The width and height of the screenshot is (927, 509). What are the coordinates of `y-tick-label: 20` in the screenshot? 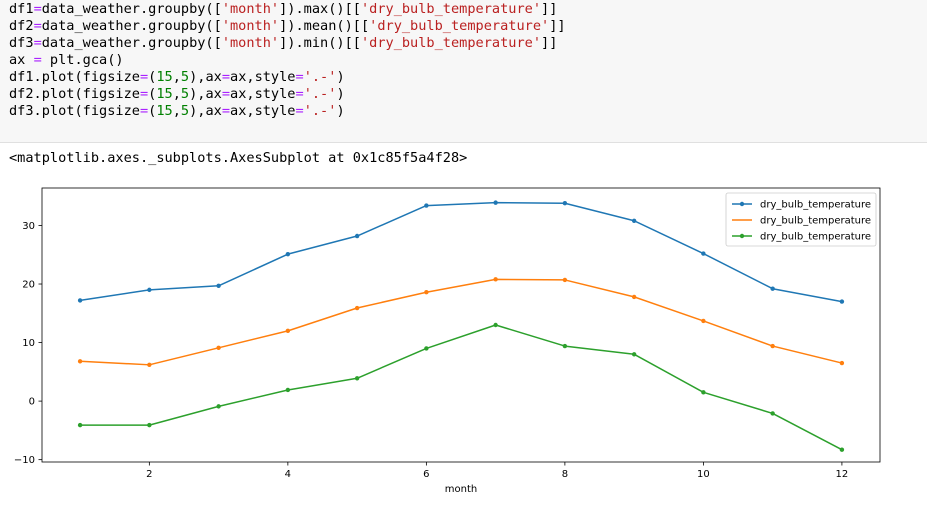 It's located at (28, 285).